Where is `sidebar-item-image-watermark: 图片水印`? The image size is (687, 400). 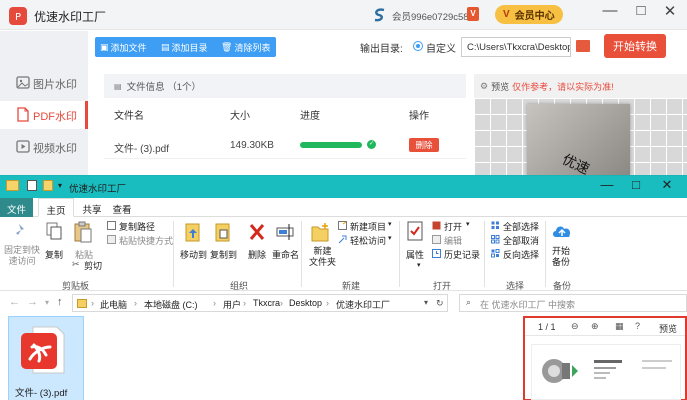 sidebar-item-image-watermark: 图片水印 is located at coordinates (44, 83).